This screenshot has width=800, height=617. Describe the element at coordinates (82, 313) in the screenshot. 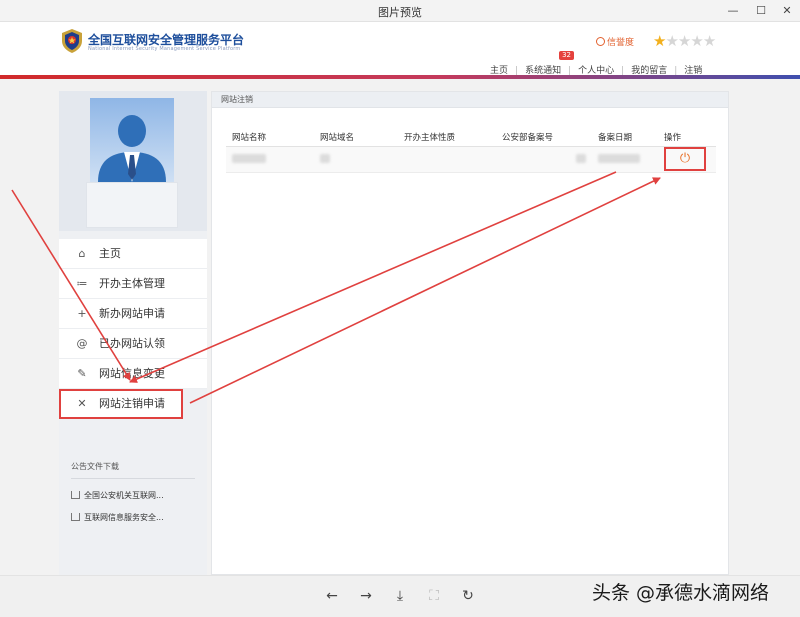

I see `plus-icon: +` at that location.